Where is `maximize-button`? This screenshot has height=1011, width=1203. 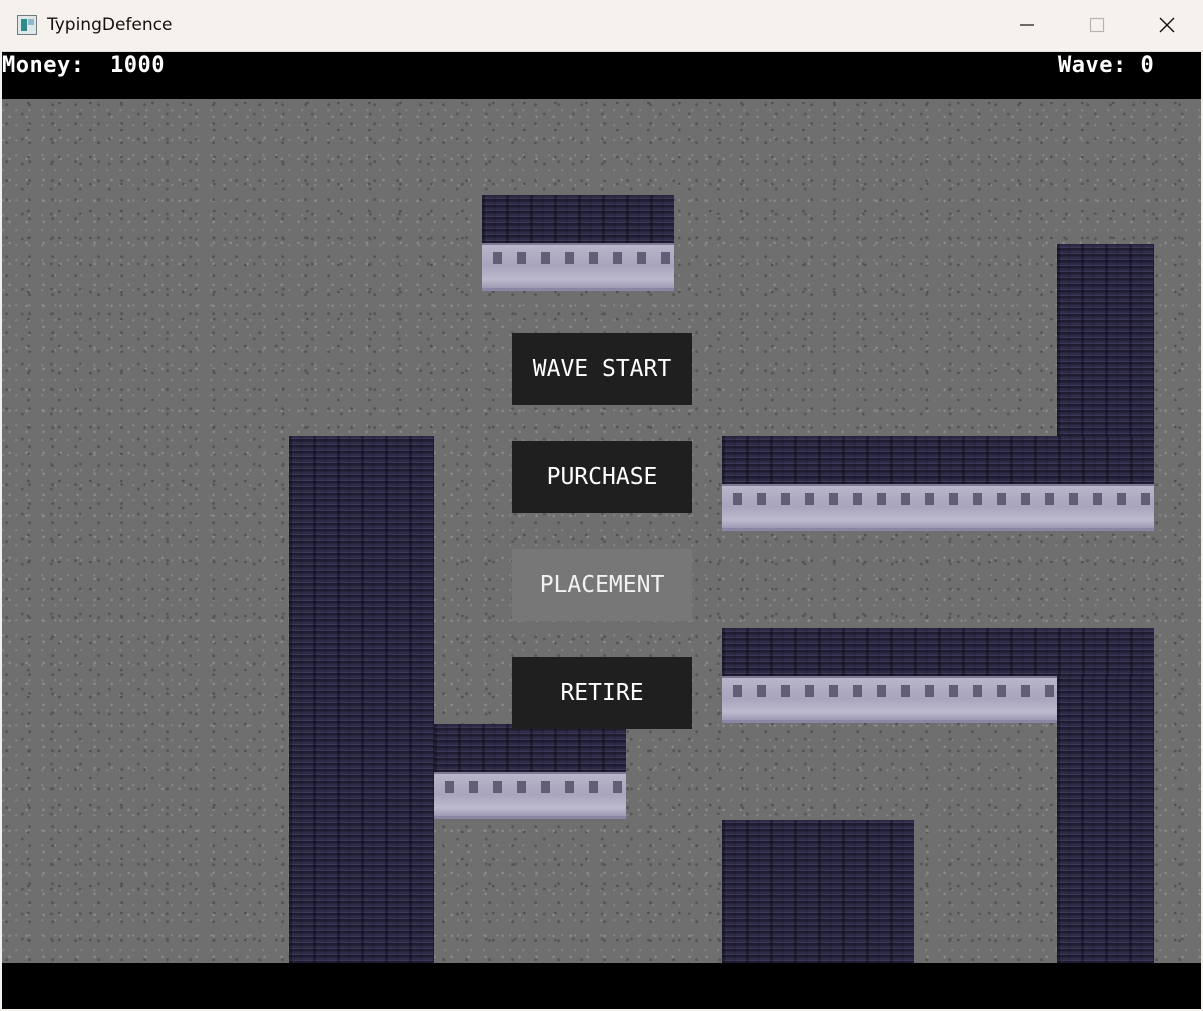 maximize-button is located at coordinates (1097, 25).